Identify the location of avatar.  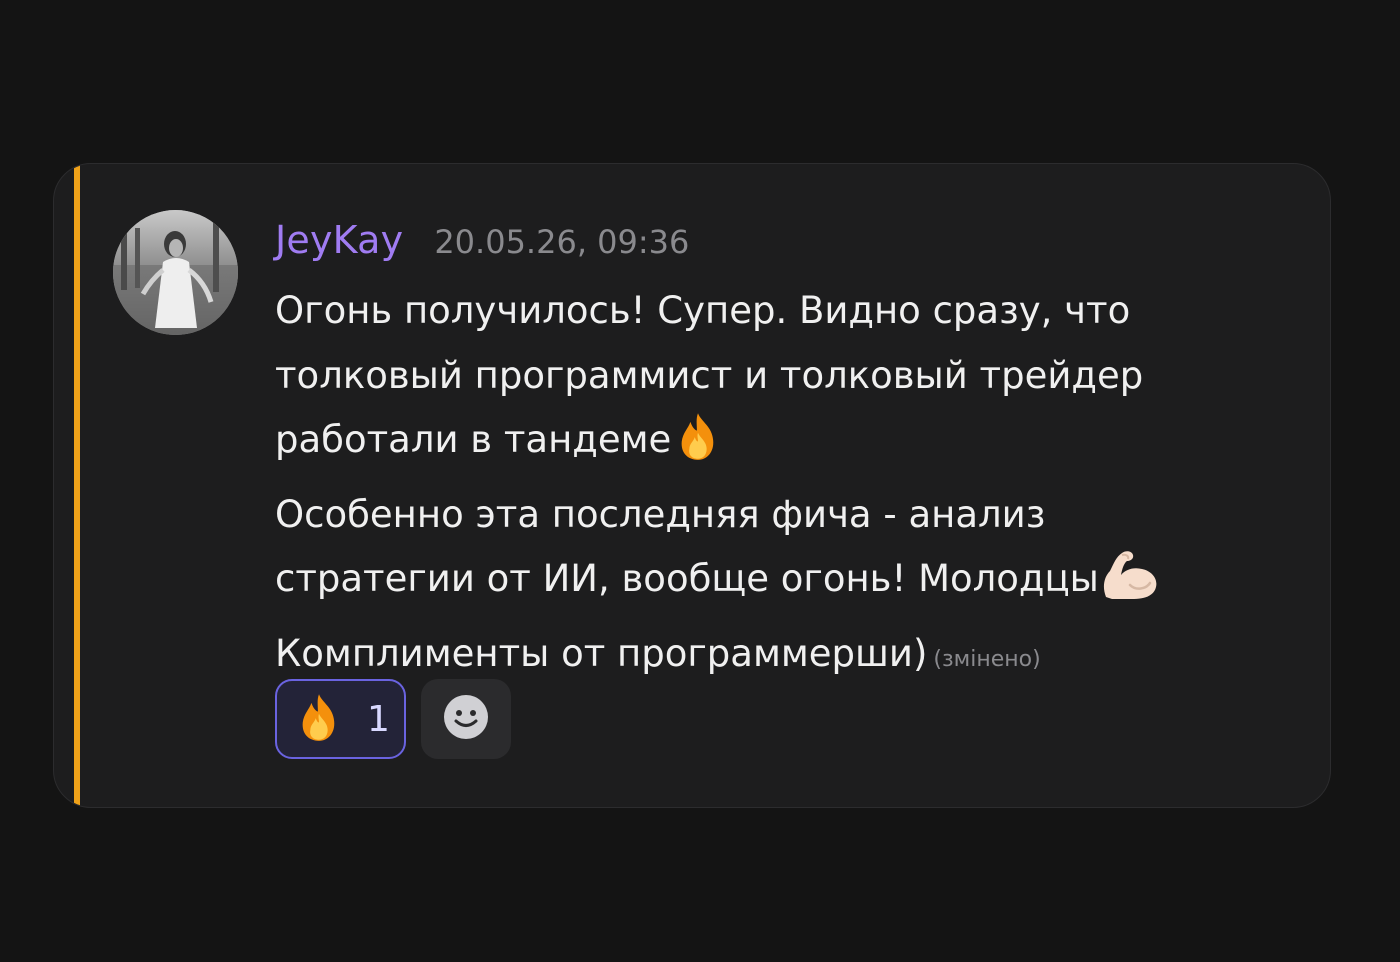
(175, 272).